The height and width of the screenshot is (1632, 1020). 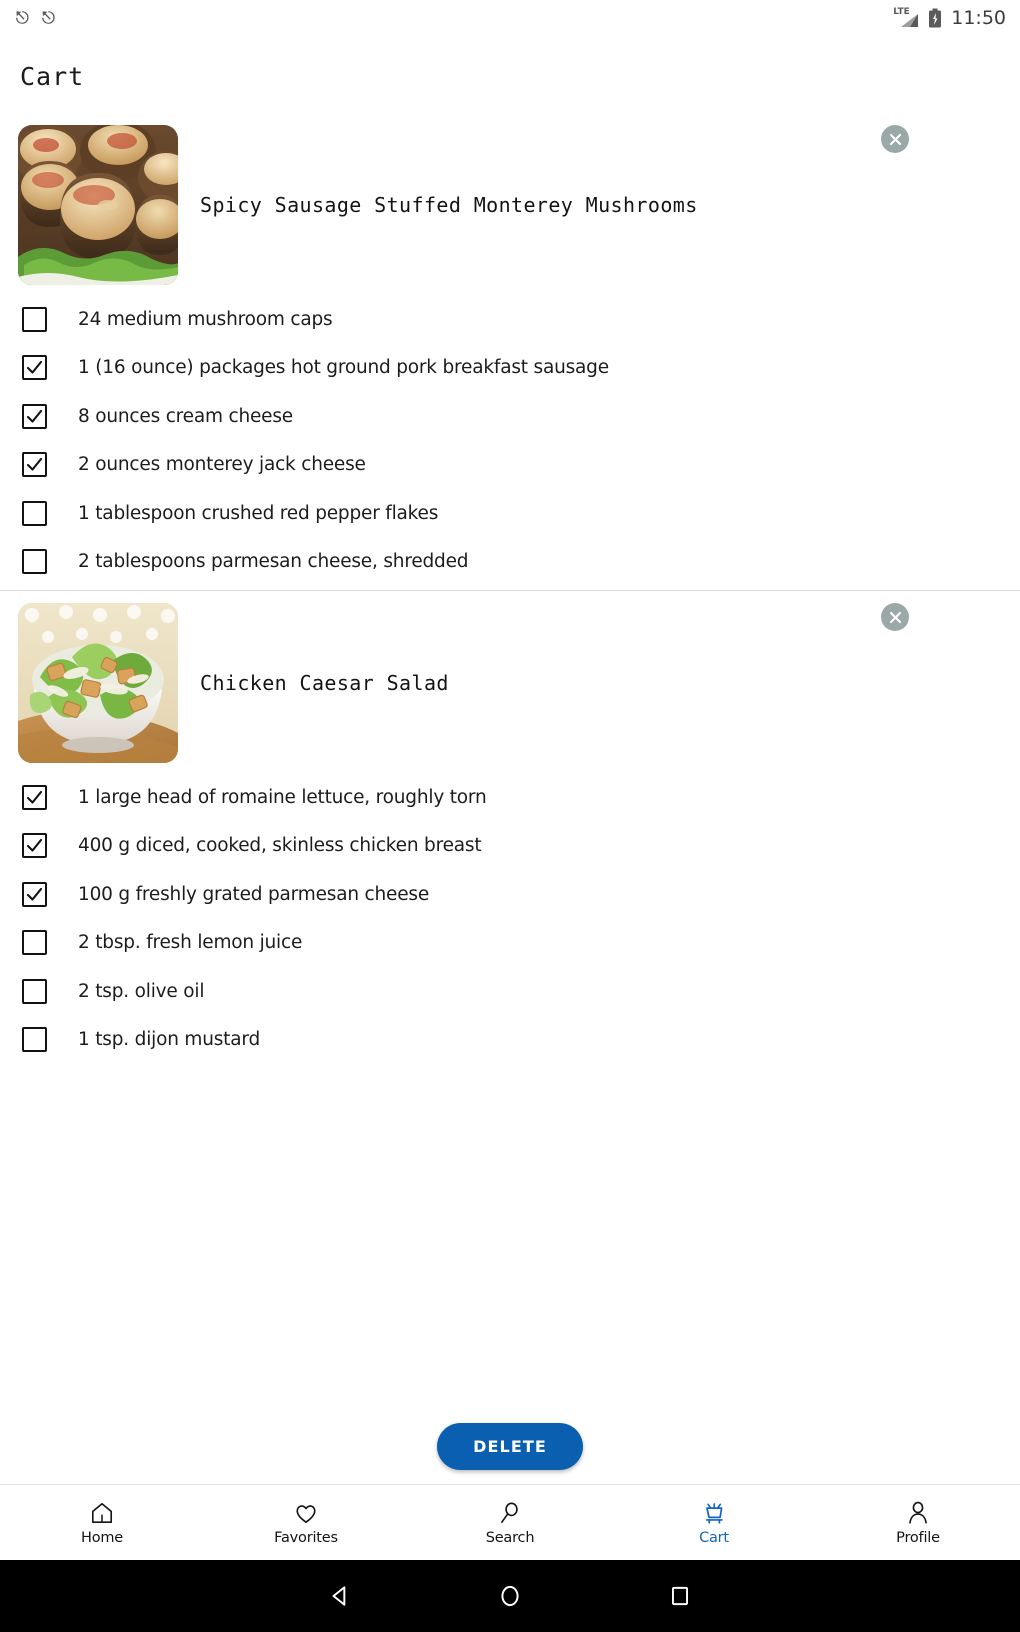 I want to click on ingredient-label: 2 tbsp. fresh lemon juice, so click(x=190, y=943).